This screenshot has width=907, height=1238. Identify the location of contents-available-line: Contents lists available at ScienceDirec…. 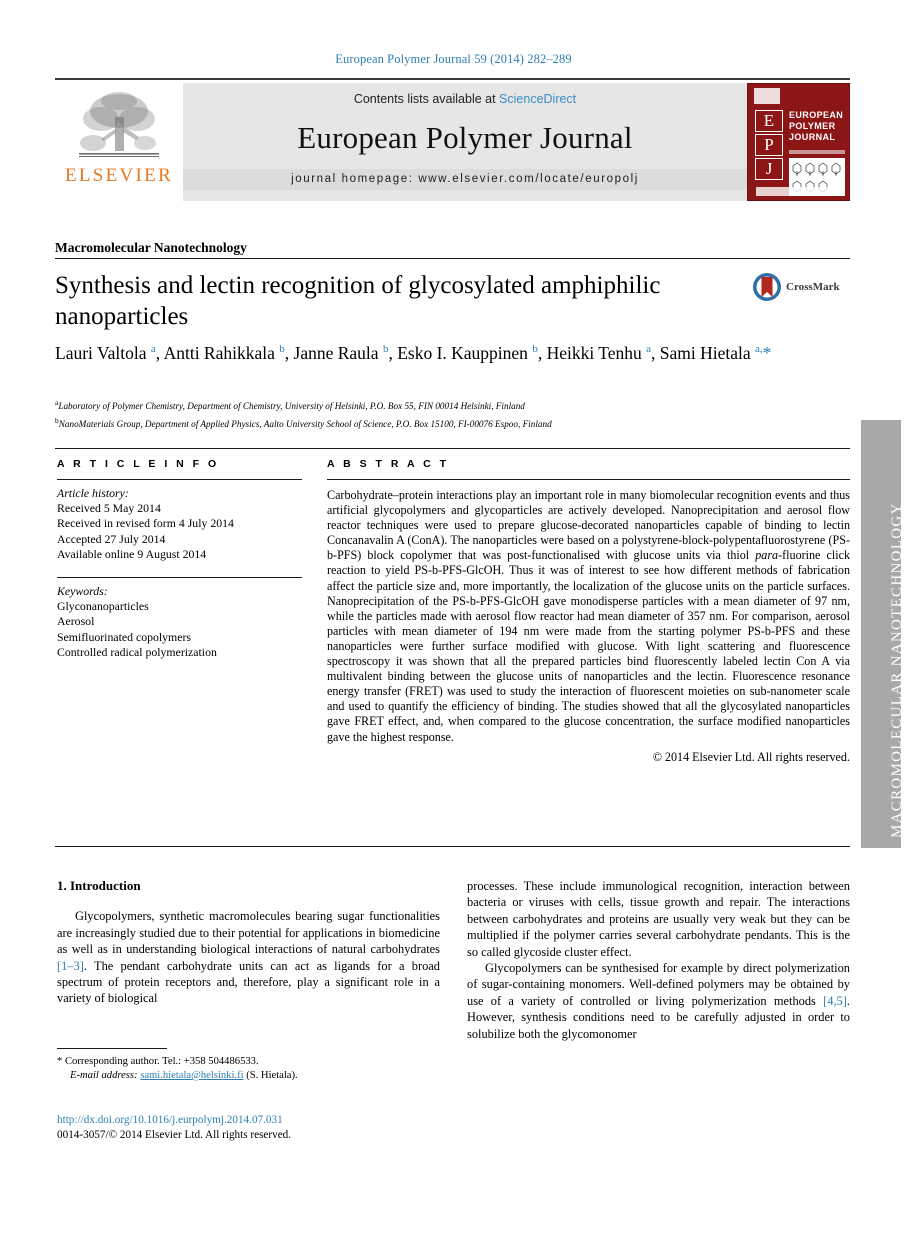
(465, 99).